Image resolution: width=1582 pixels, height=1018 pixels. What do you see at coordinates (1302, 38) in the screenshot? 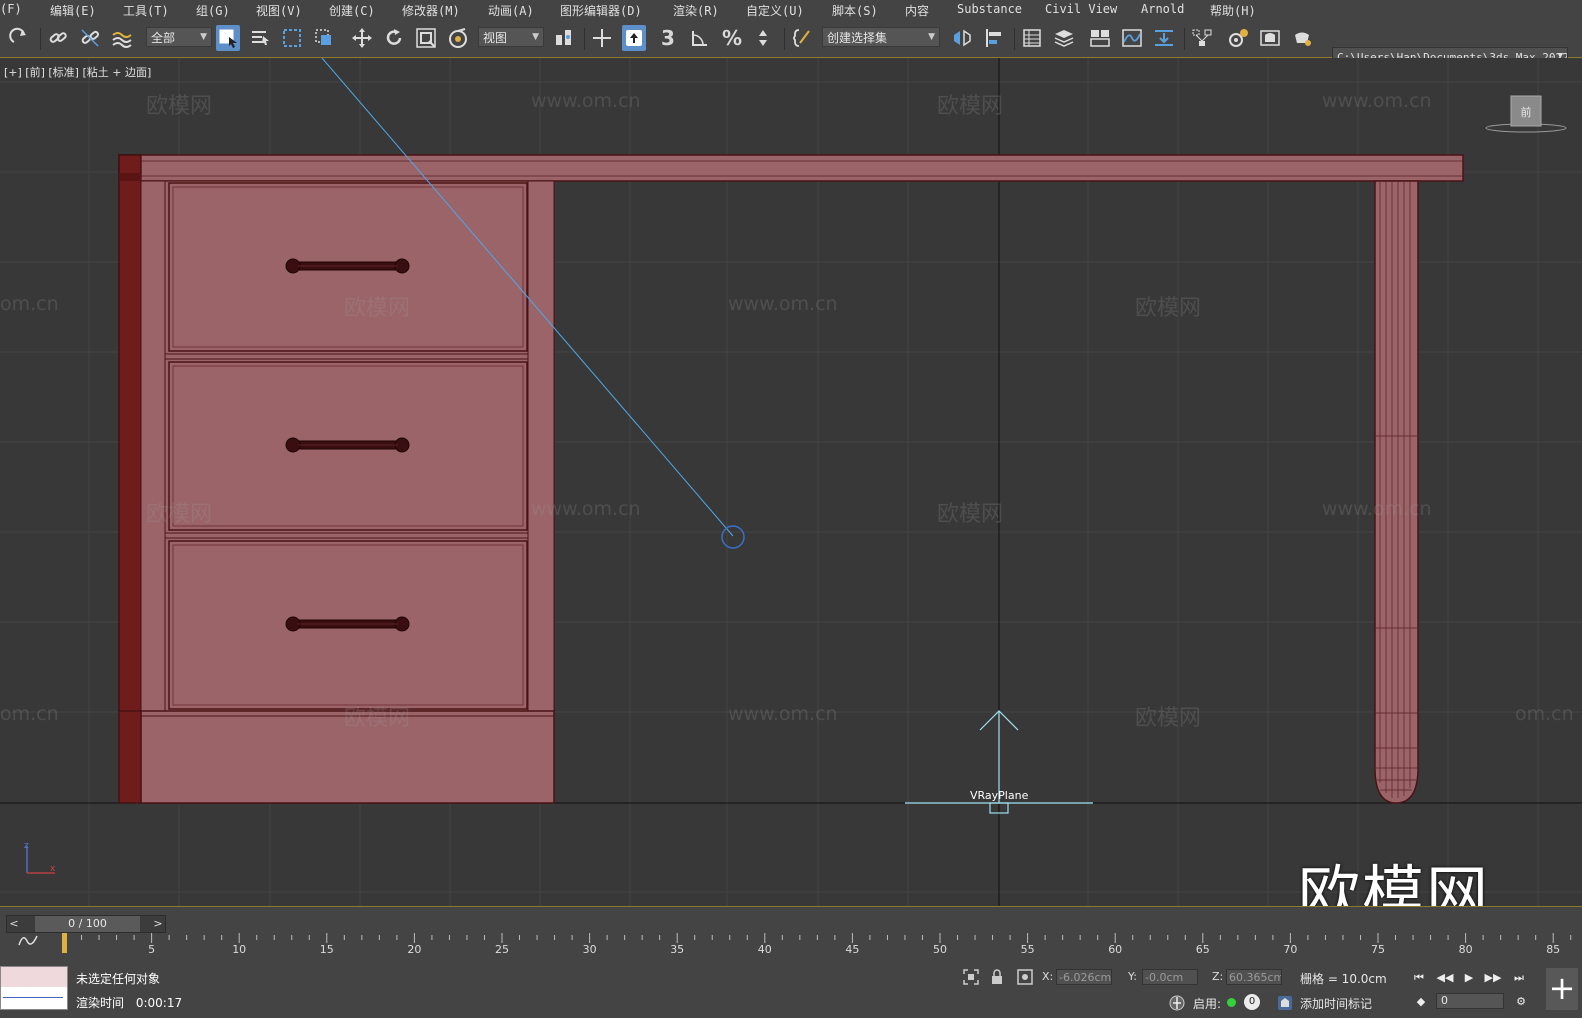
I see `render-production-icon` at bounding box center [1302, 38].